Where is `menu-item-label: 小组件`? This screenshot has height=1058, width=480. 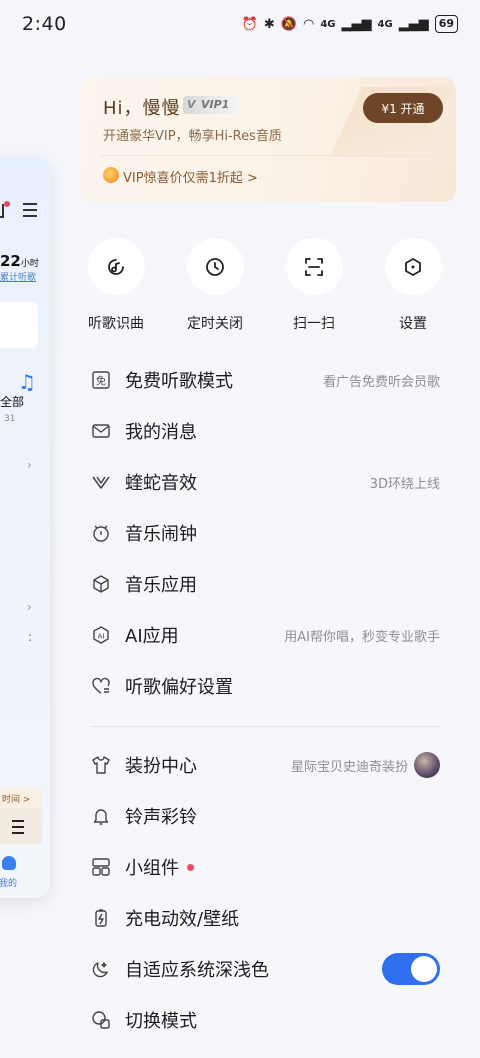 menu-item-label: 小组件 is located at coordinates (152, 868).